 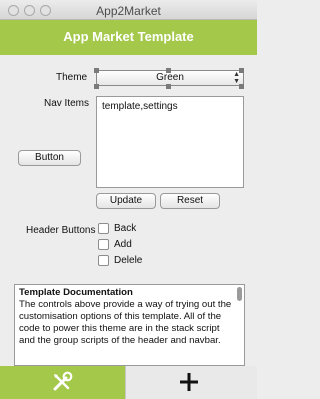 I want to click on app-header: App Market Template, so click(x=128, y=37).